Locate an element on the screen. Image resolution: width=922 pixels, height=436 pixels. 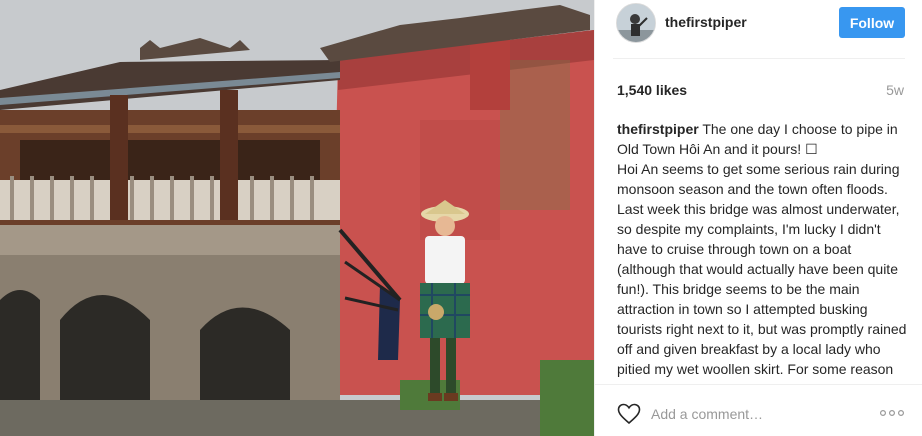
likes-count: 1,540 likes is located at coordinates (652, 90).